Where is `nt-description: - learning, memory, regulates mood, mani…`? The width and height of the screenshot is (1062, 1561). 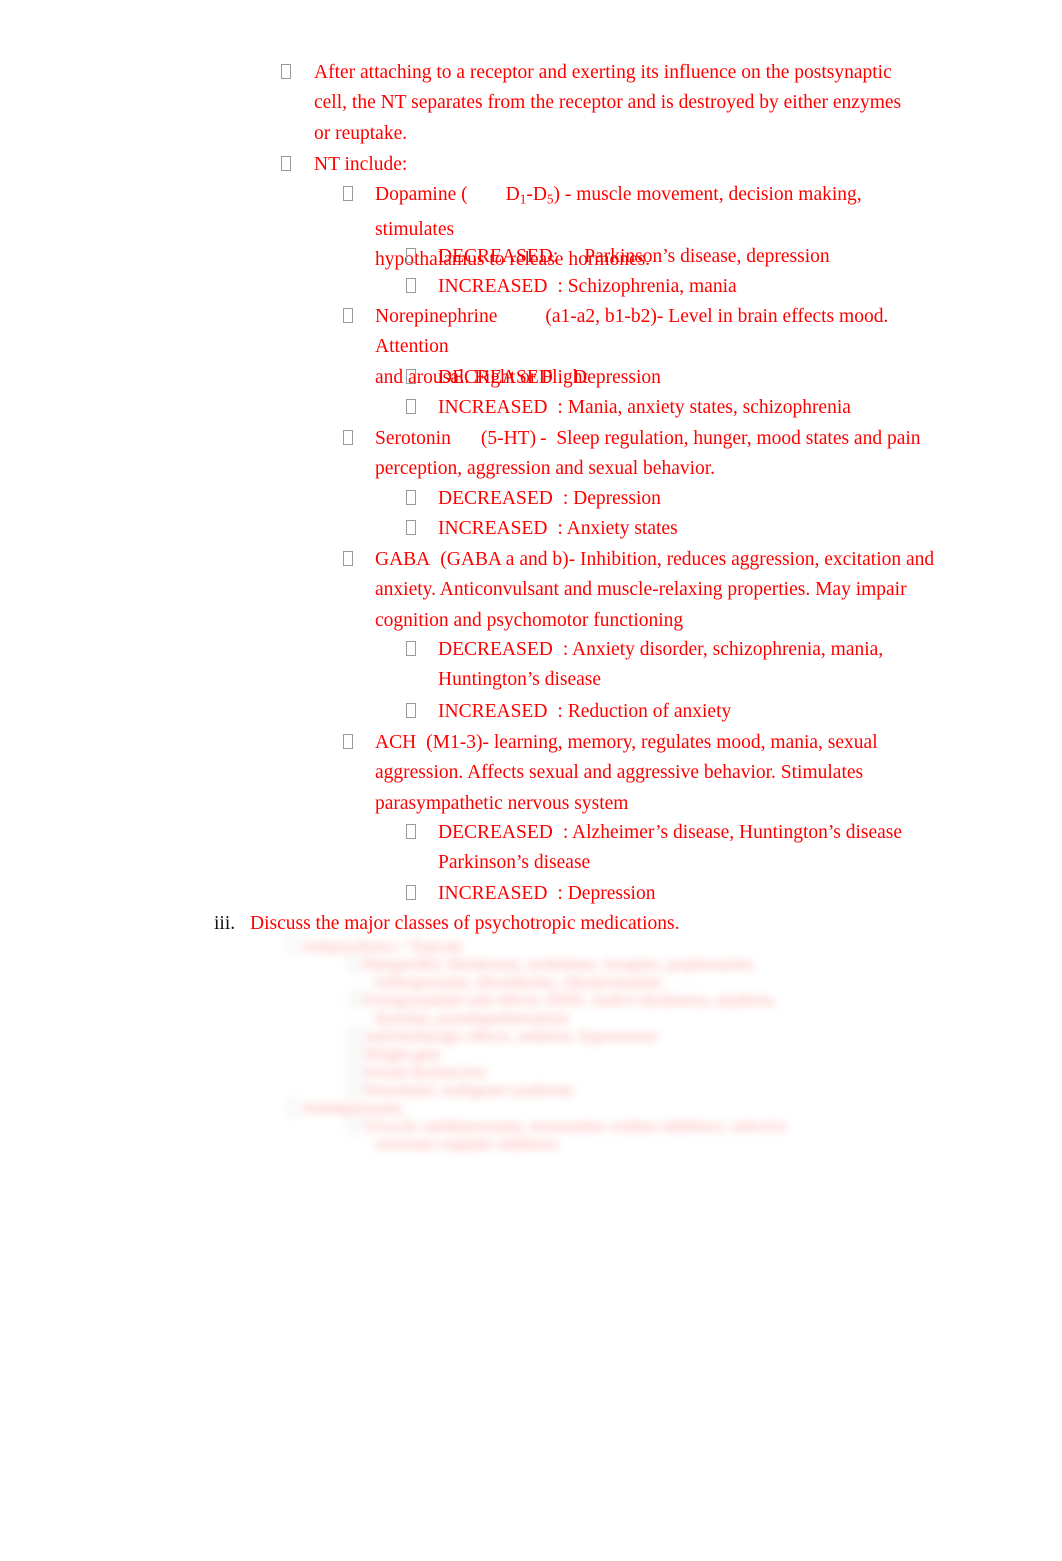 nt-description: - learning, memory, regulates mood, mani… is located at coordinates (680, 742).